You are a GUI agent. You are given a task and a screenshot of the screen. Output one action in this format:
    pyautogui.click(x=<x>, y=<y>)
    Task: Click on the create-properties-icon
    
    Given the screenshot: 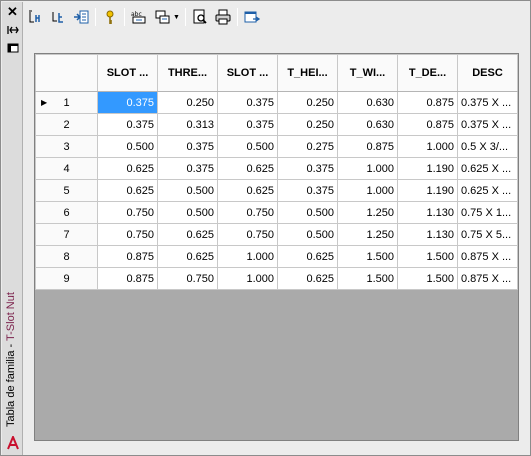 What is the action you would take?
    pyautogui.click(x=81, y=17)
    